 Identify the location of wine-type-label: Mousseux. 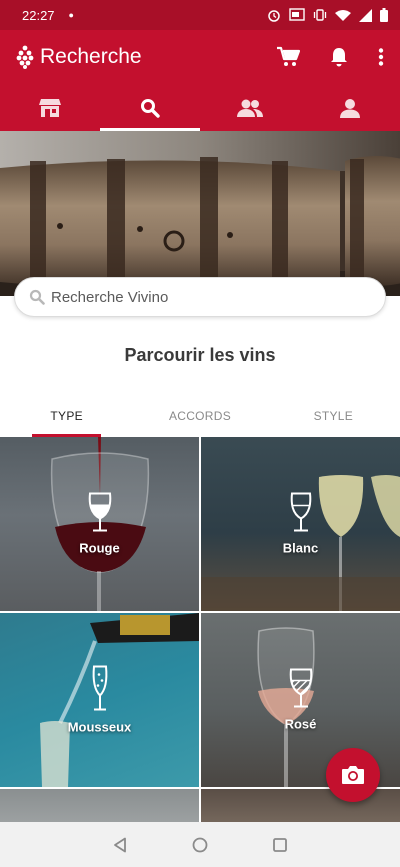
(99, 727).